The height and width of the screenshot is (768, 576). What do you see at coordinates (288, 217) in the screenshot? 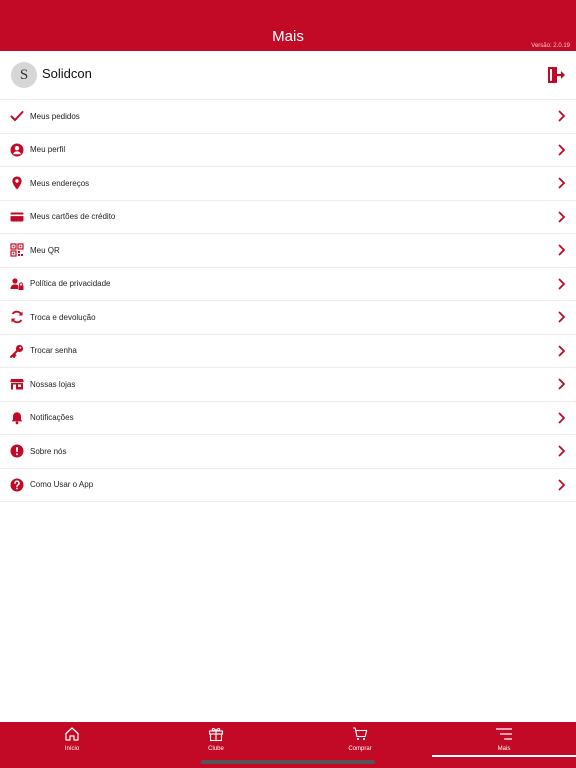
I see `menu-item-meus-cartoes: Meus cartões de crédito` at bounding box center [288, 217].